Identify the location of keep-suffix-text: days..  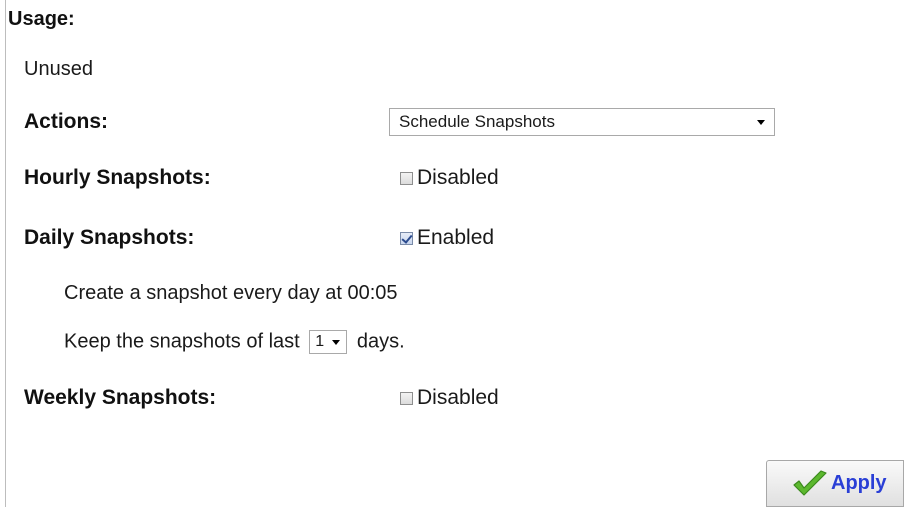
(380, 341).